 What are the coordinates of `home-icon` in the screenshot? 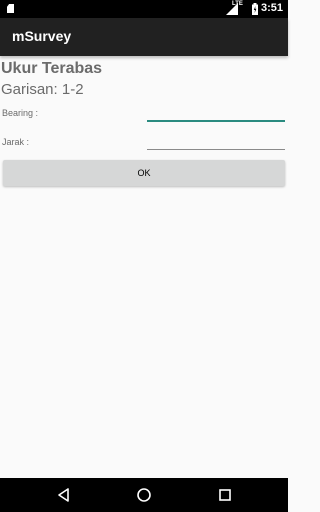 It's located at (144, 495).